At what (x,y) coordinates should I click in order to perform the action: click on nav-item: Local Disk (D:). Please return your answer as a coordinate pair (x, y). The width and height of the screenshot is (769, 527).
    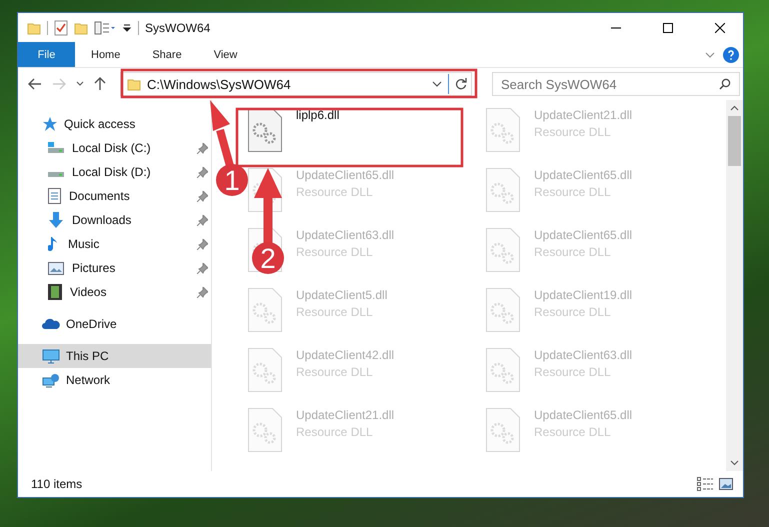
    Looking at the image, I should click on (114, 172).